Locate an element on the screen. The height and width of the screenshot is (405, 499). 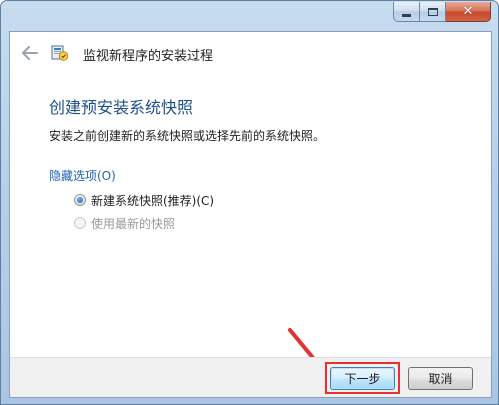
back-button is located at coordinates (30, 53).